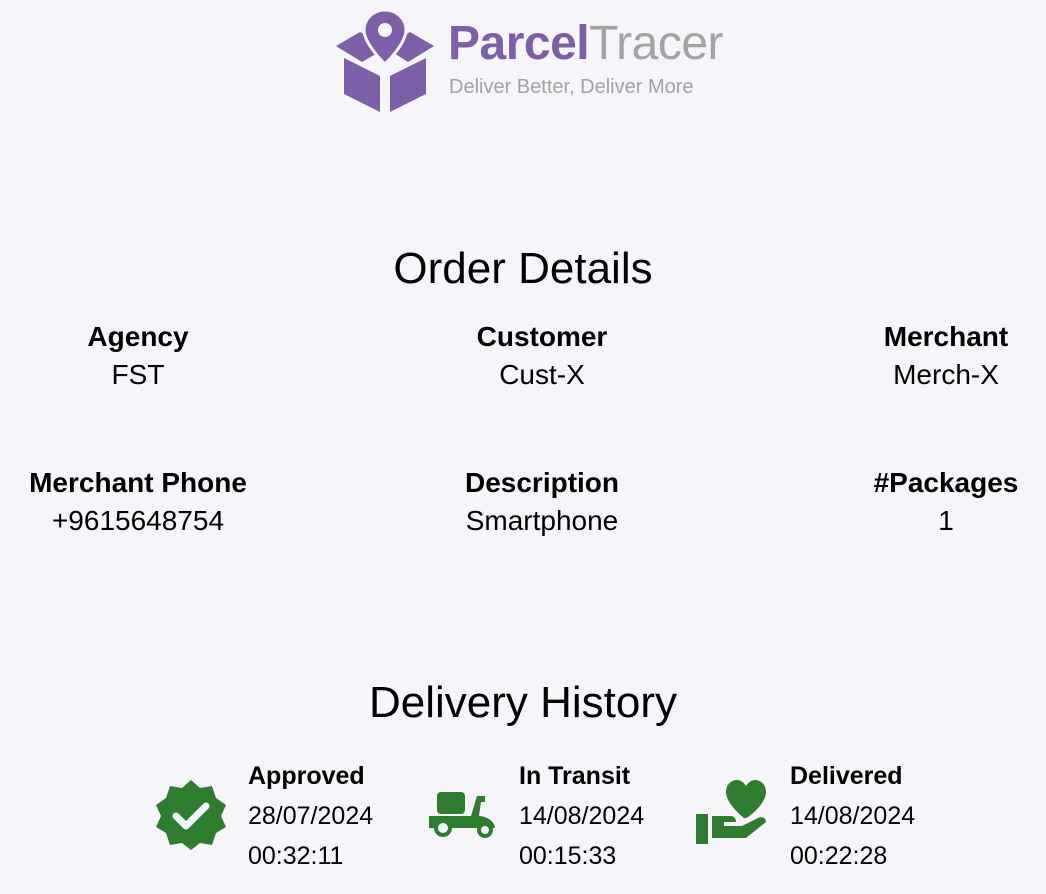 This screenshot has width=1046, height=894. I want to click on history-step-approved: Approved 28/07/2024 00:32:11, so click(279, 816).